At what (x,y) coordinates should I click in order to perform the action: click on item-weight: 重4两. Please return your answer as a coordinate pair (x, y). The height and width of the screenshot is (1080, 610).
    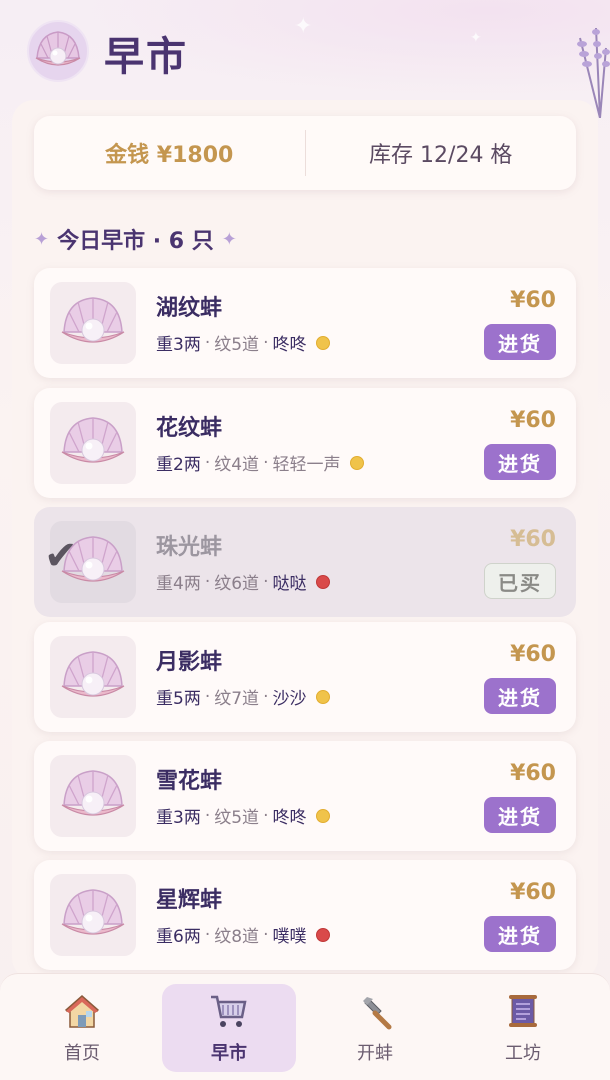
    Looking at the image, I should click on (178, 584).